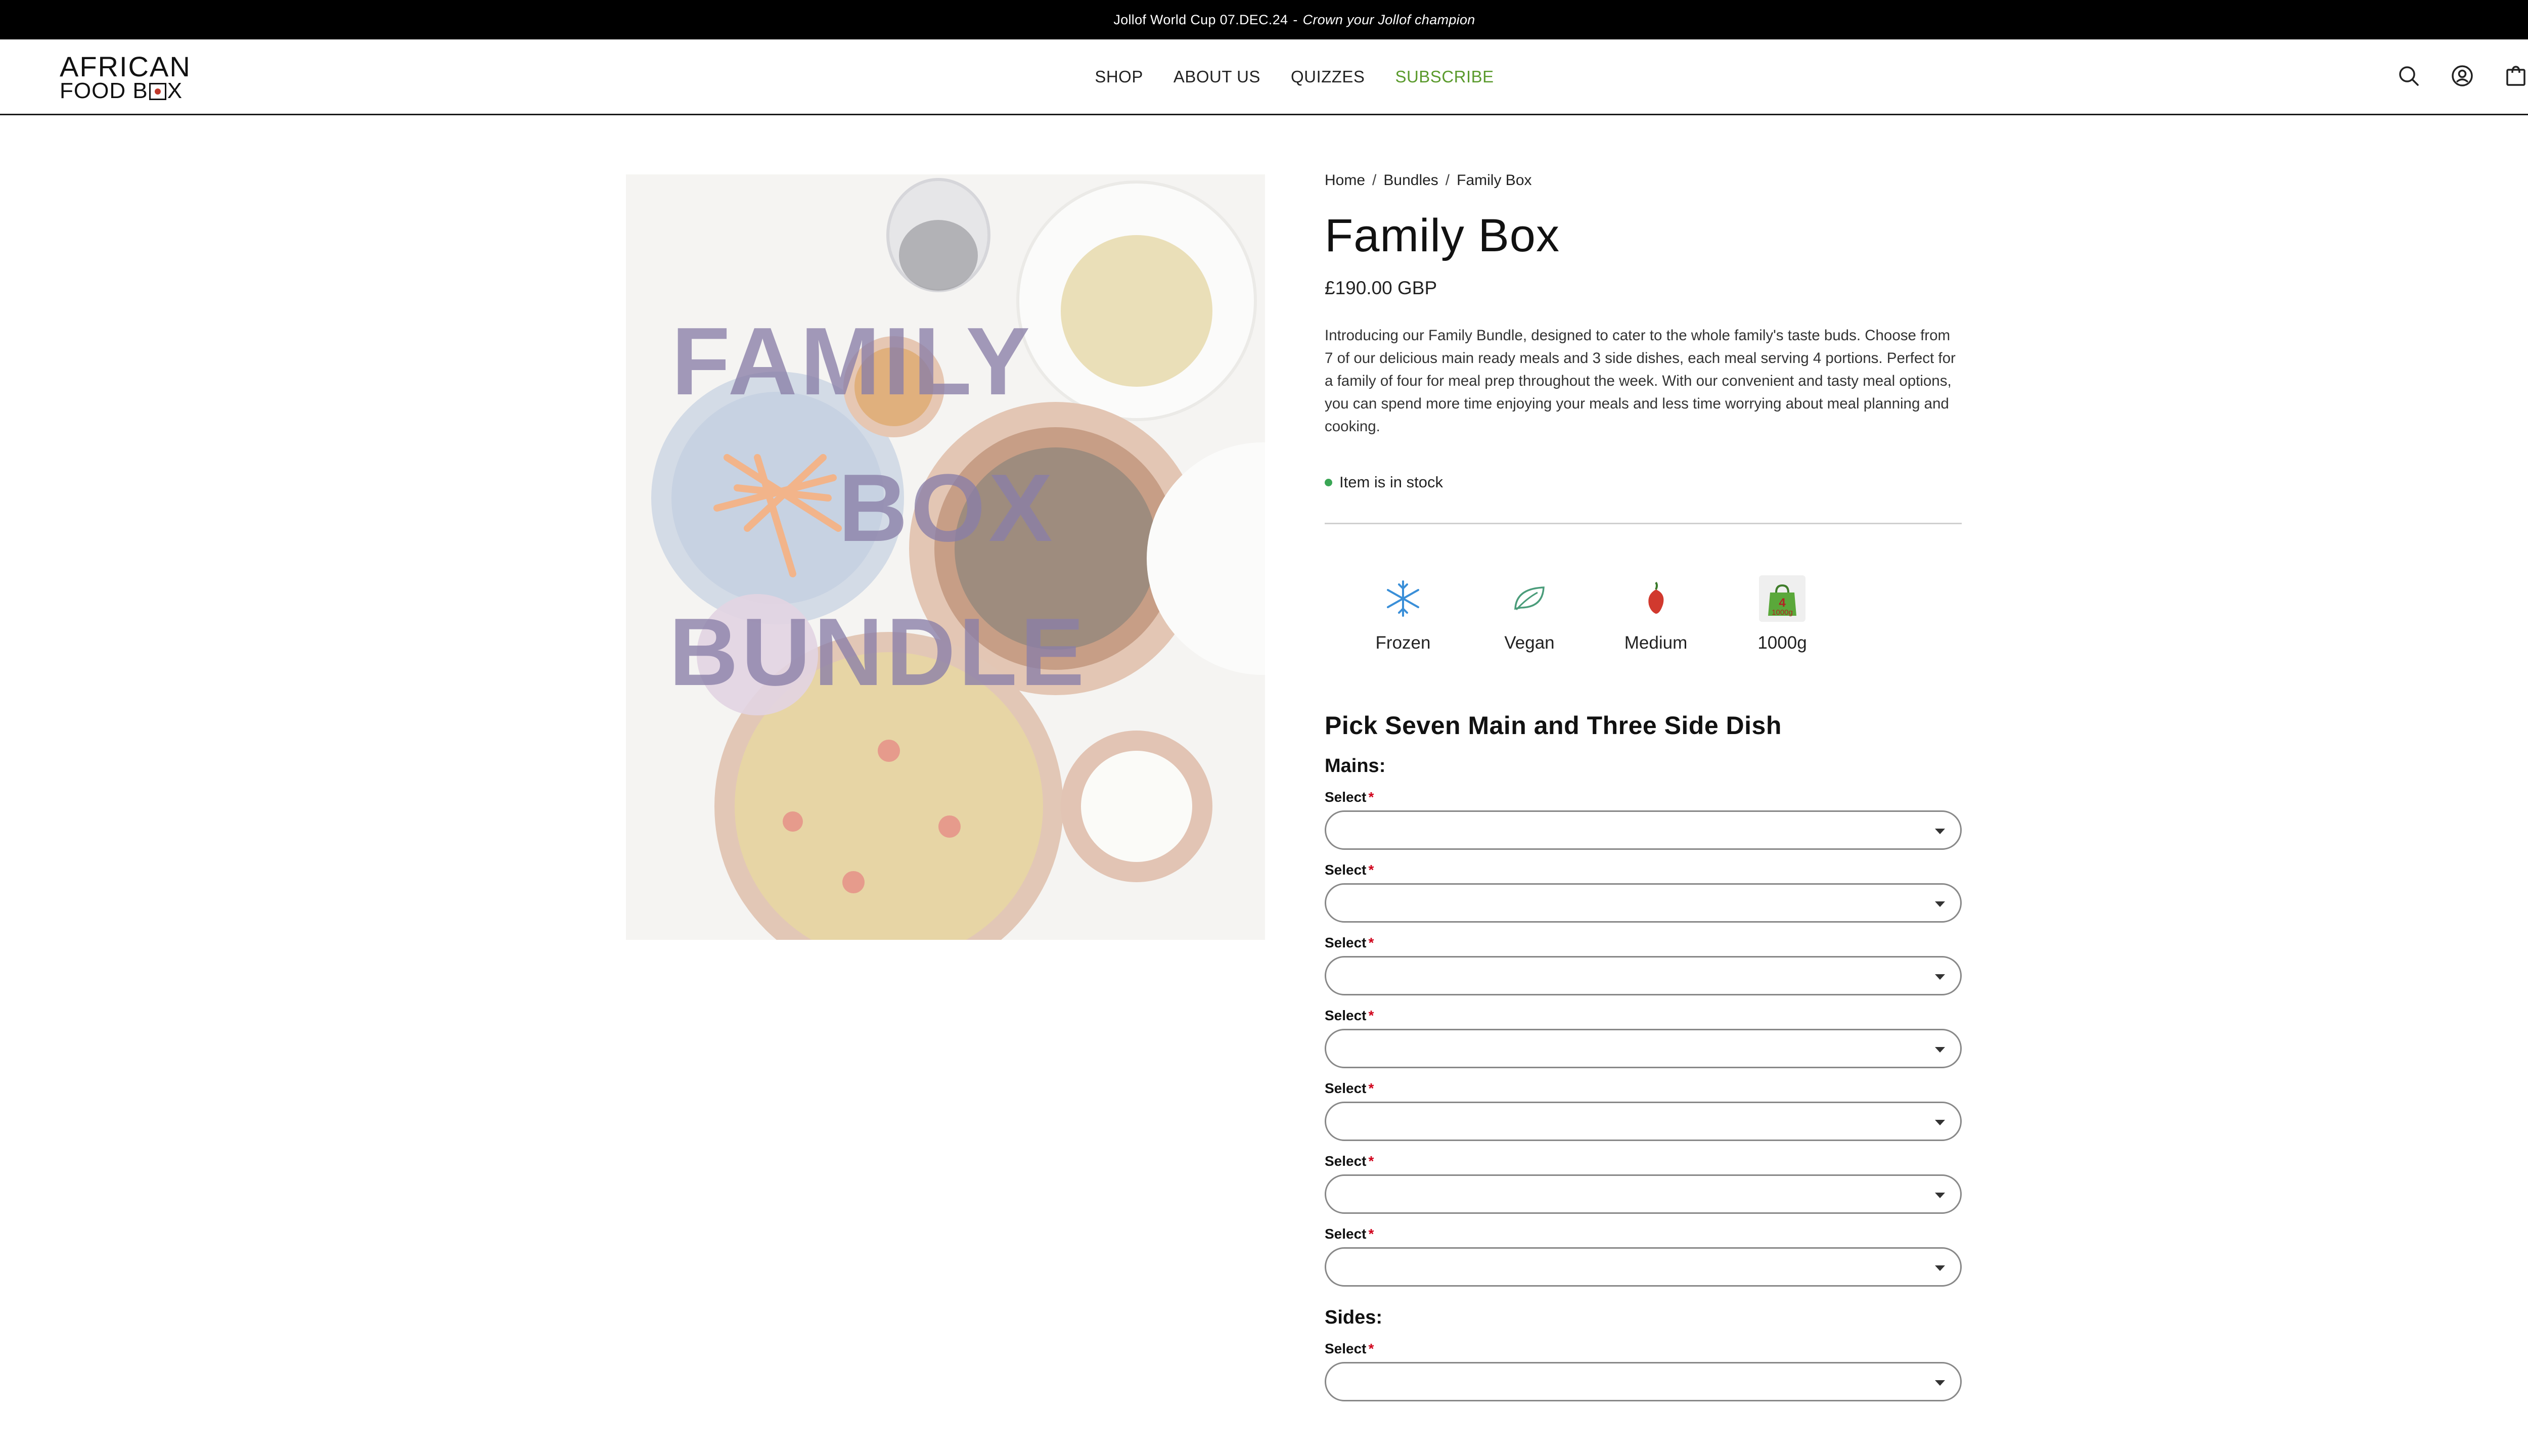 The width and height of the screenshot is (2528, 1456). I want to click on breadcrumb-home: Home, so click(1345, 180).